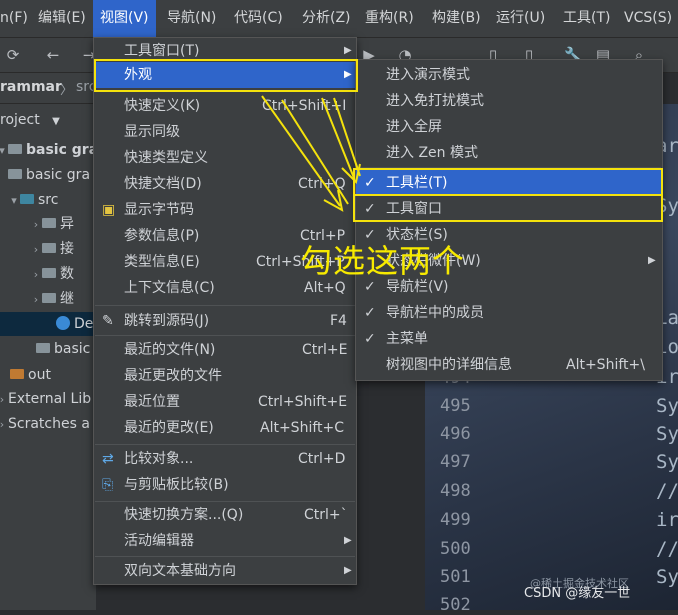  I want to click on menu-item-label: 活动编辑器, so click(159, 541).